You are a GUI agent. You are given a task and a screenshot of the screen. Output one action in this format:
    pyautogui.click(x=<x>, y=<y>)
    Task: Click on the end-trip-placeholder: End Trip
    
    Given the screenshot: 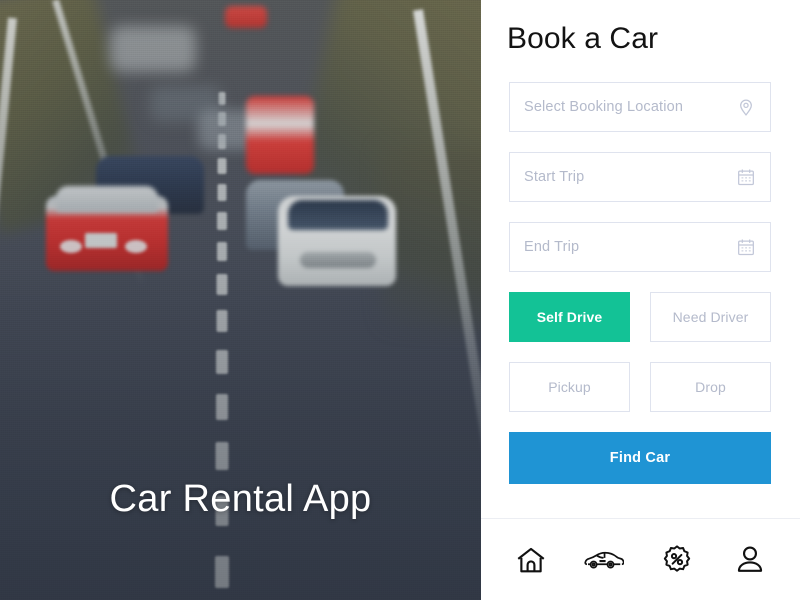 What is the action you would take?
    pyautogui.click(x=552, y=247)
    